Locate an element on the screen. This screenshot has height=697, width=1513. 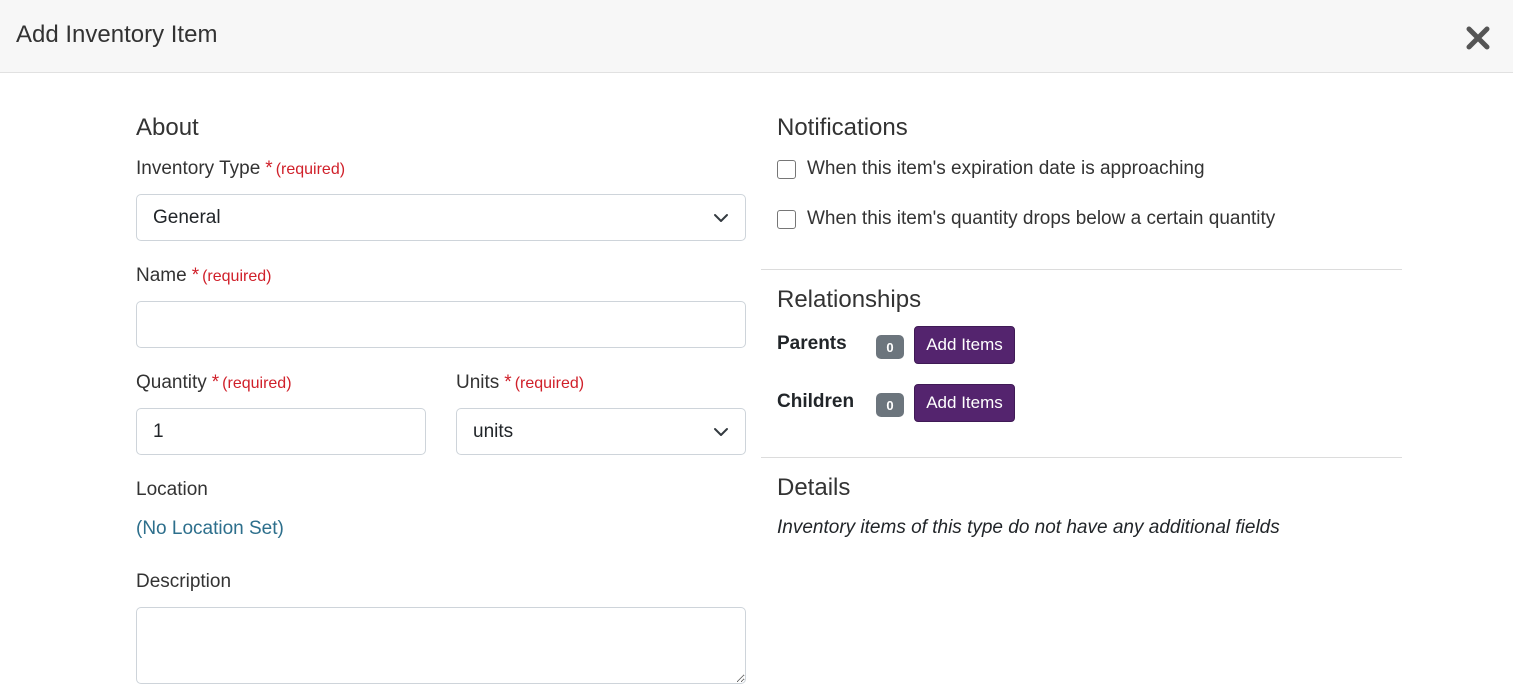
close-icon is located at coordinates (1478, 38).